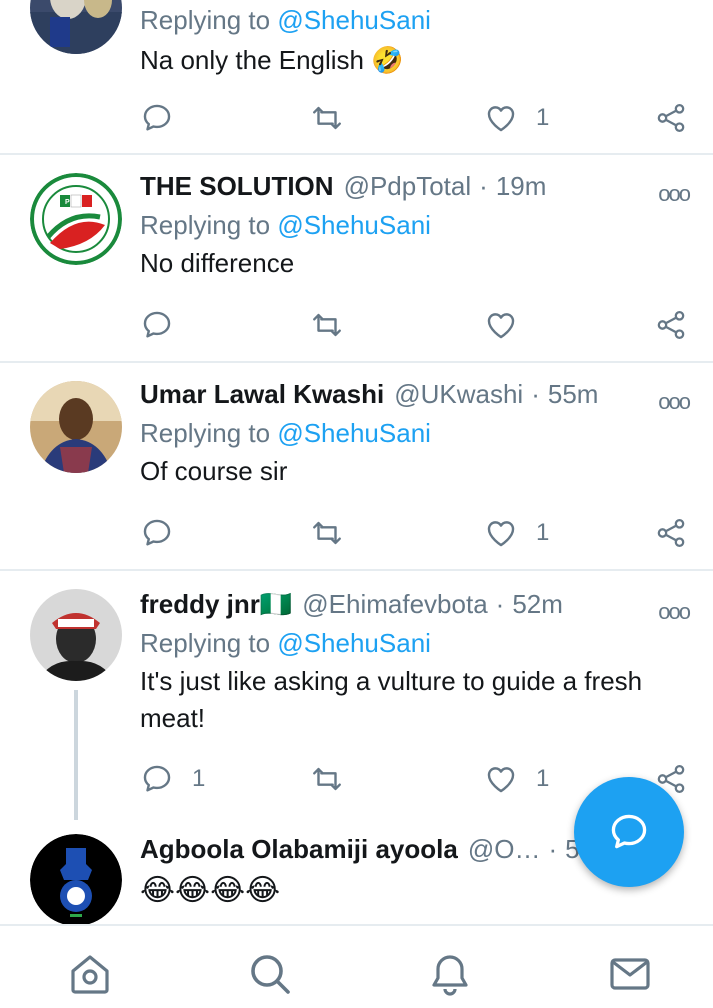 The height and width of the screenshot is (1008, 713). I want to click on timestamp: 19m, so click(521, 186).